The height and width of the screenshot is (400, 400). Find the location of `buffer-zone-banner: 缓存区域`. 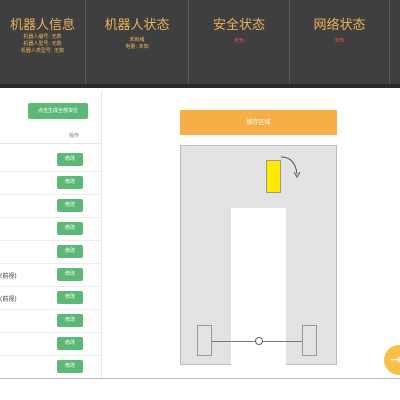

buffer-zone-banner: 缓存区域 is located at coordinates (258, 122).